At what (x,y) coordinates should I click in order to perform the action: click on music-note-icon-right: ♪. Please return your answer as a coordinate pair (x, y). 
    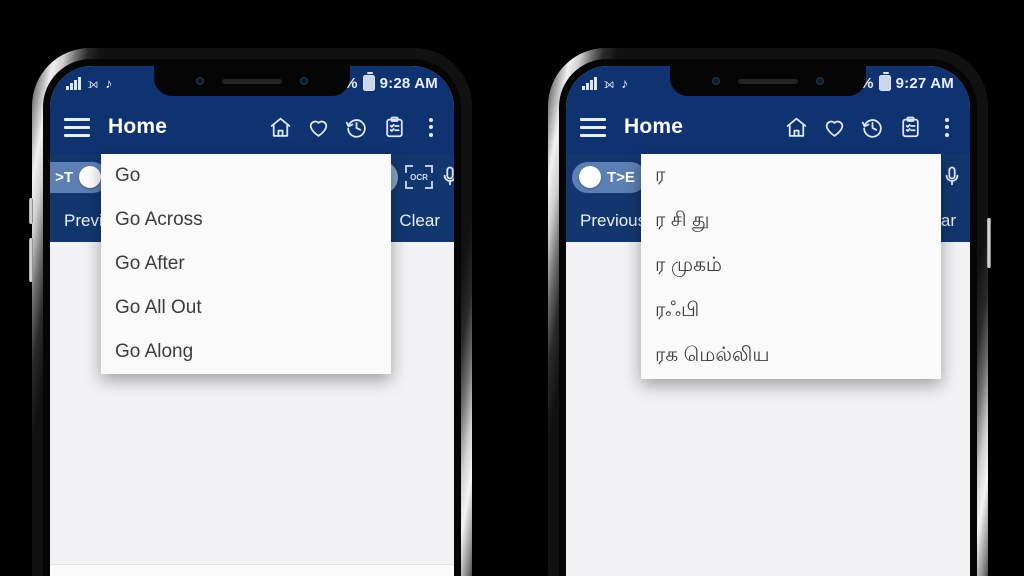
    Looking at the image, I should click on (625, 83).